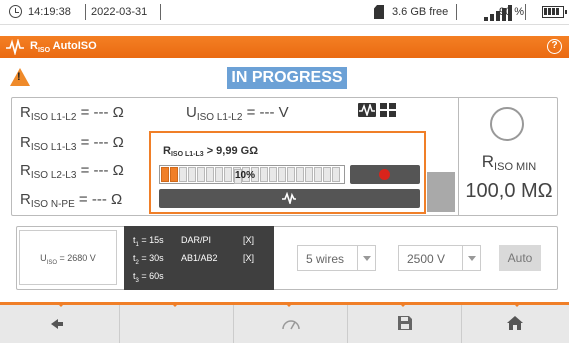  I want to click on bottom-nav, so click(284, 322).